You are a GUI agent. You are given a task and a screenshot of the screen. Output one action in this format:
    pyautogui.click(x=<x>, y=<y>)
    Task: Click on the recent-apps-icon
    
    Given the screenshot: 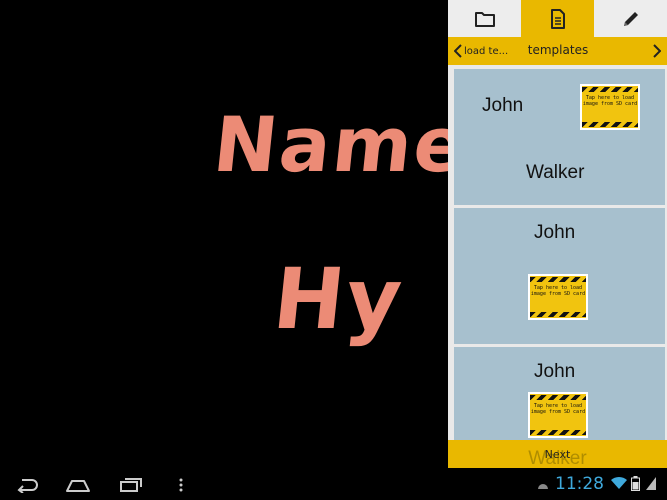 What is the action you would take?
    pyautogui.click(x=131, y=485)
    